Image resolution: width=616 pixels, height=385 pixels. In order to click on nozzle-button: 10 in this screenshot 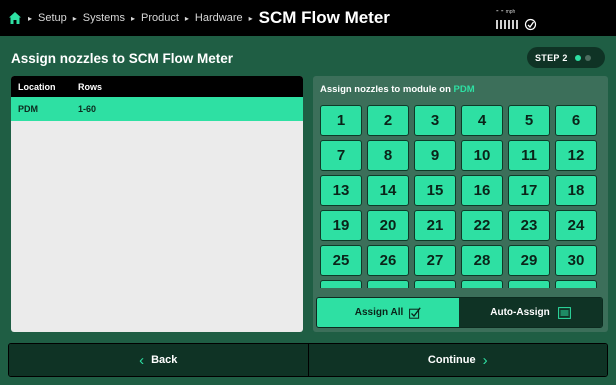, I will do `click(482, 155)`.